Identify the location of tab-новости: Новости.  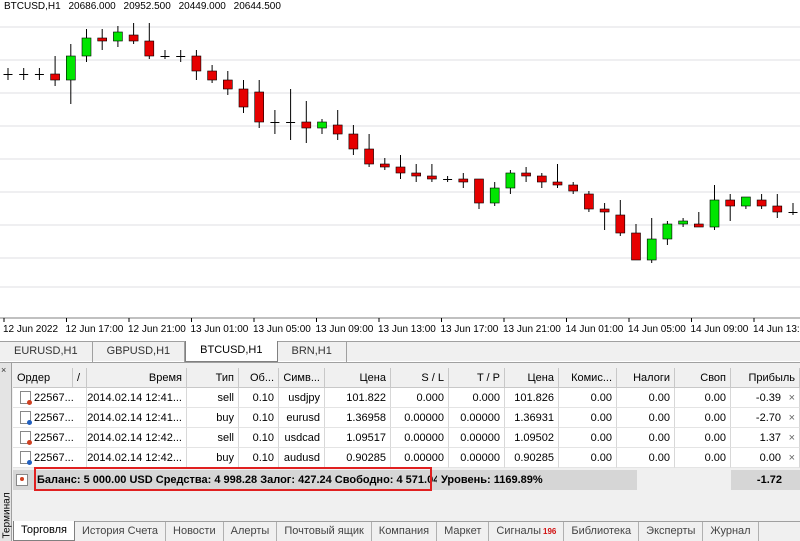
(195, 531).